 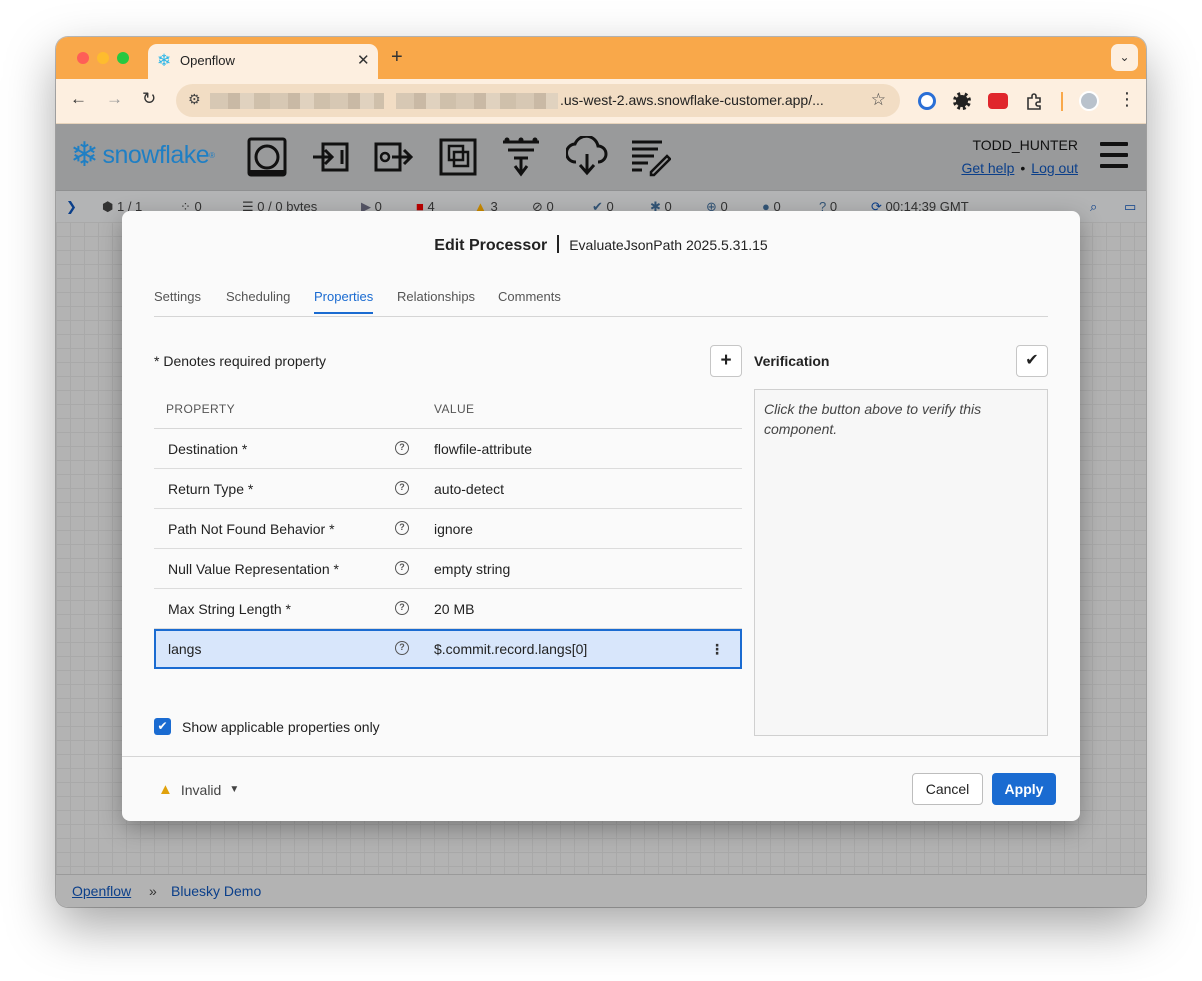 I want to click on property-value: $.commit.record.langs[0], so click(x=510, y=649).